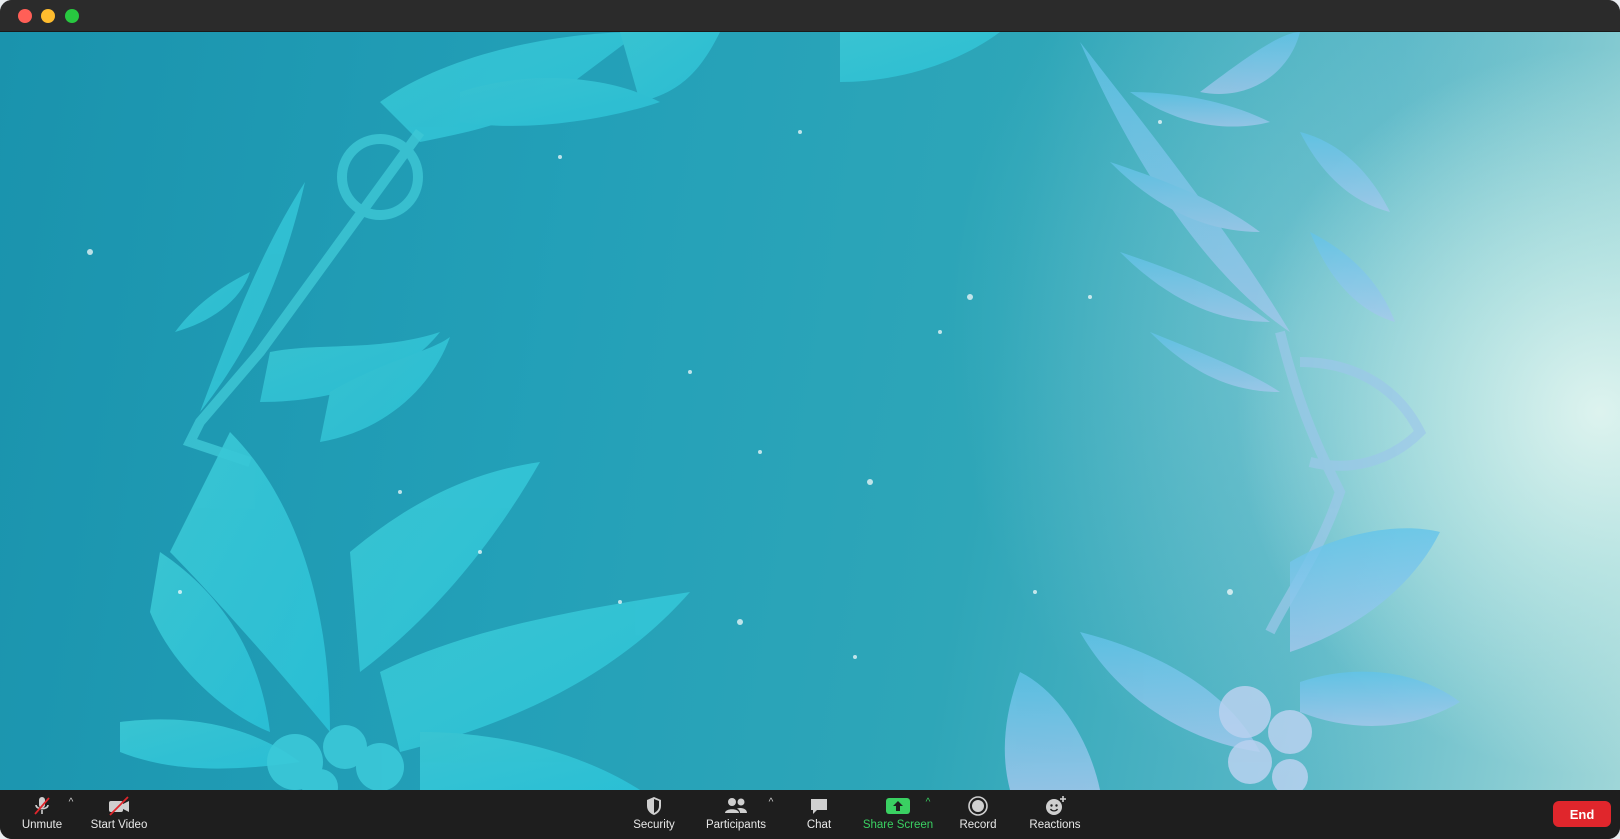 The height and width of the screenshot is (839, 1620). What do you see at coordinates (978, 806) in the screenshot?
I see `record-icon` at bounding box center [978, 806].